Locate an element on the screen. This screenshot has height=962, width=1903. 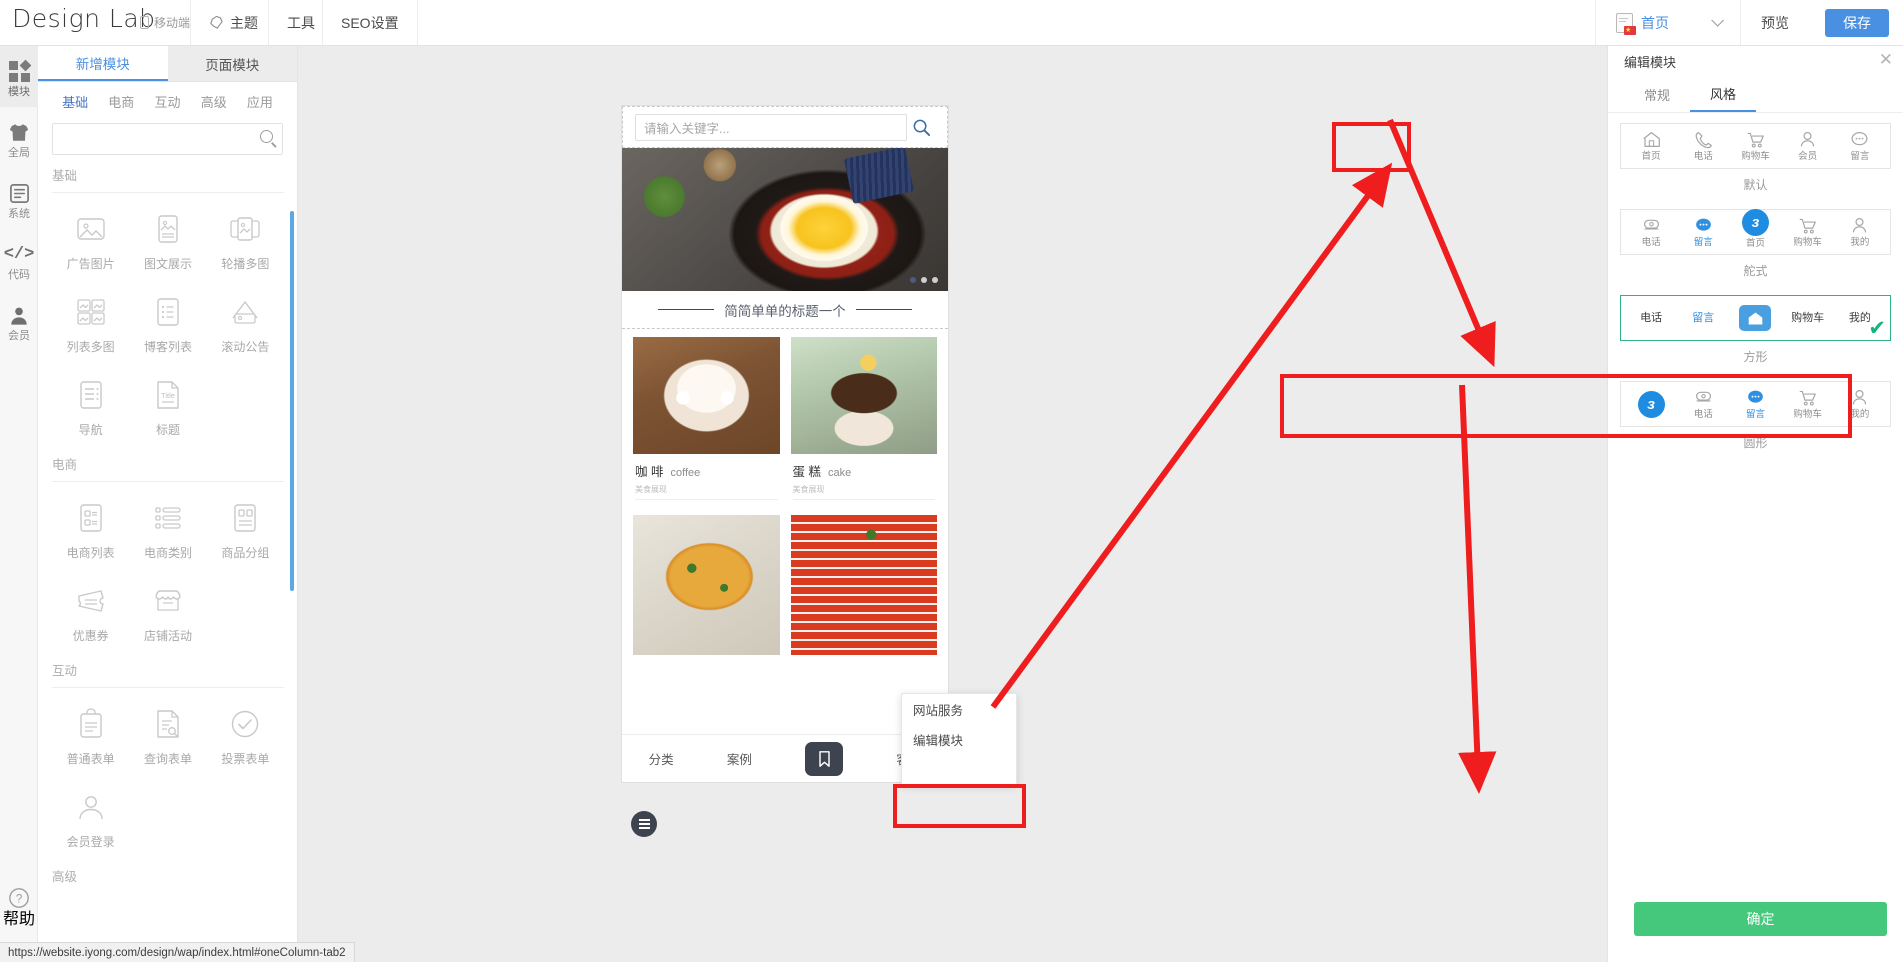
module-panel-scrollbar is located at coordinates (292, 401).